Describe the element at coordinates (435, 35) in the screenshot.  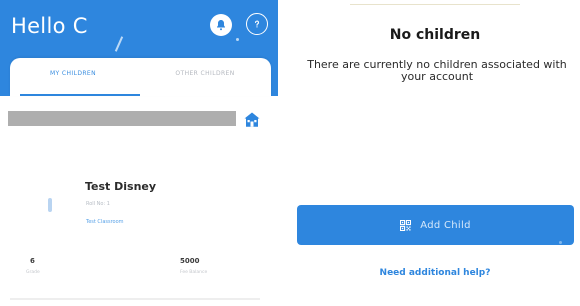
I see `empty-state-title: No children` at that location.